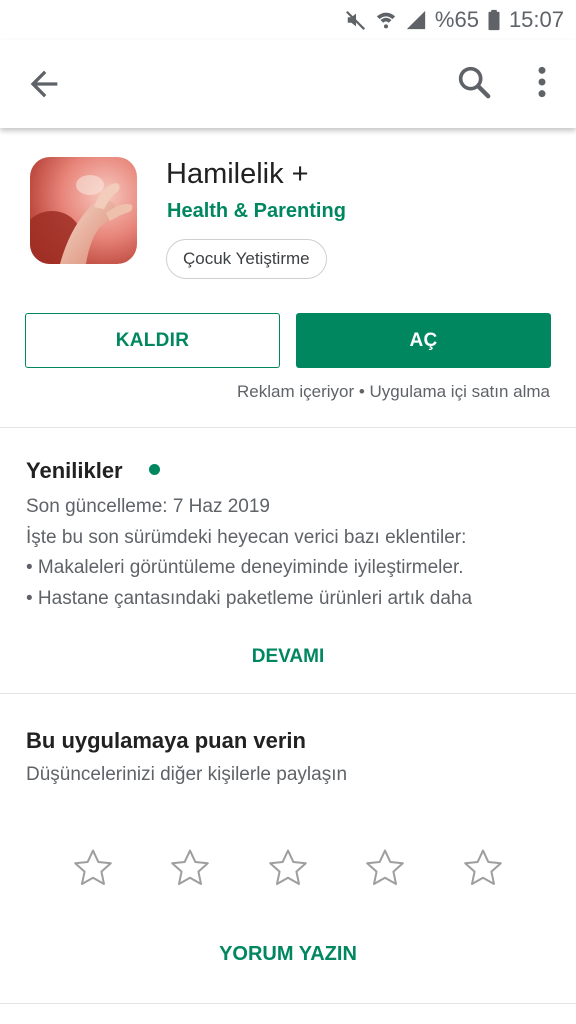 This screenshot has width=576, height=1024. What do you see at coordinates (523, 596) in the screenshot?
I see `text-fade` at bounding box center [523, 596].